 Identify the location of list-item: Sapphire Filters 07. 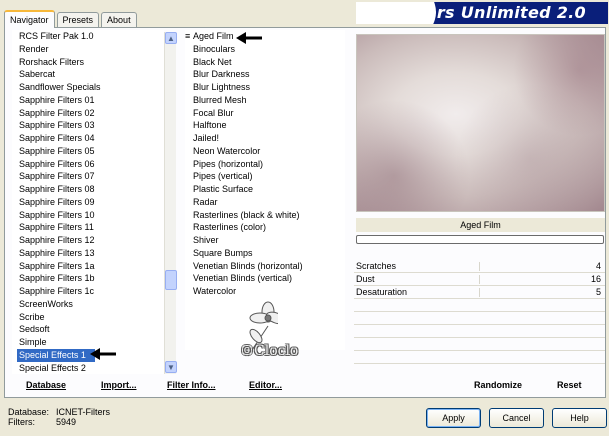
(88, 176).